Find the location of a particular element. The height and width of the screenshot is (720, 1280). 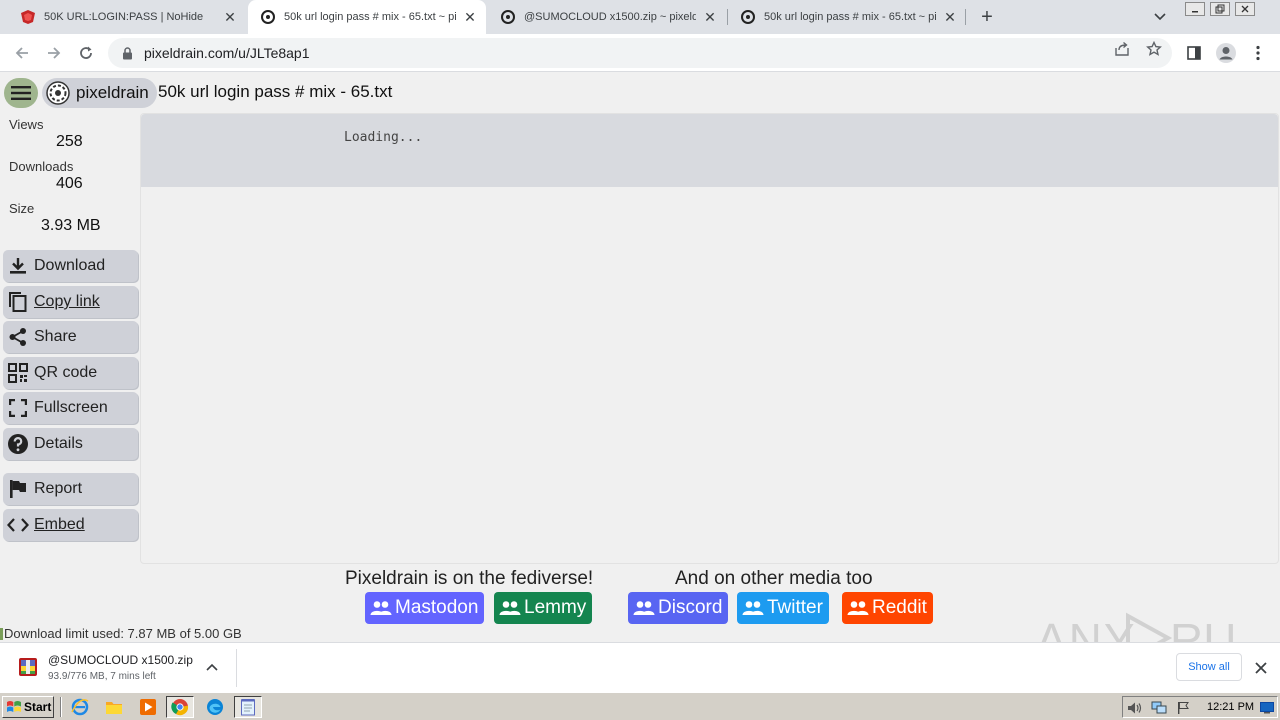

qr-code-icon is located at coordinates (18, 373).